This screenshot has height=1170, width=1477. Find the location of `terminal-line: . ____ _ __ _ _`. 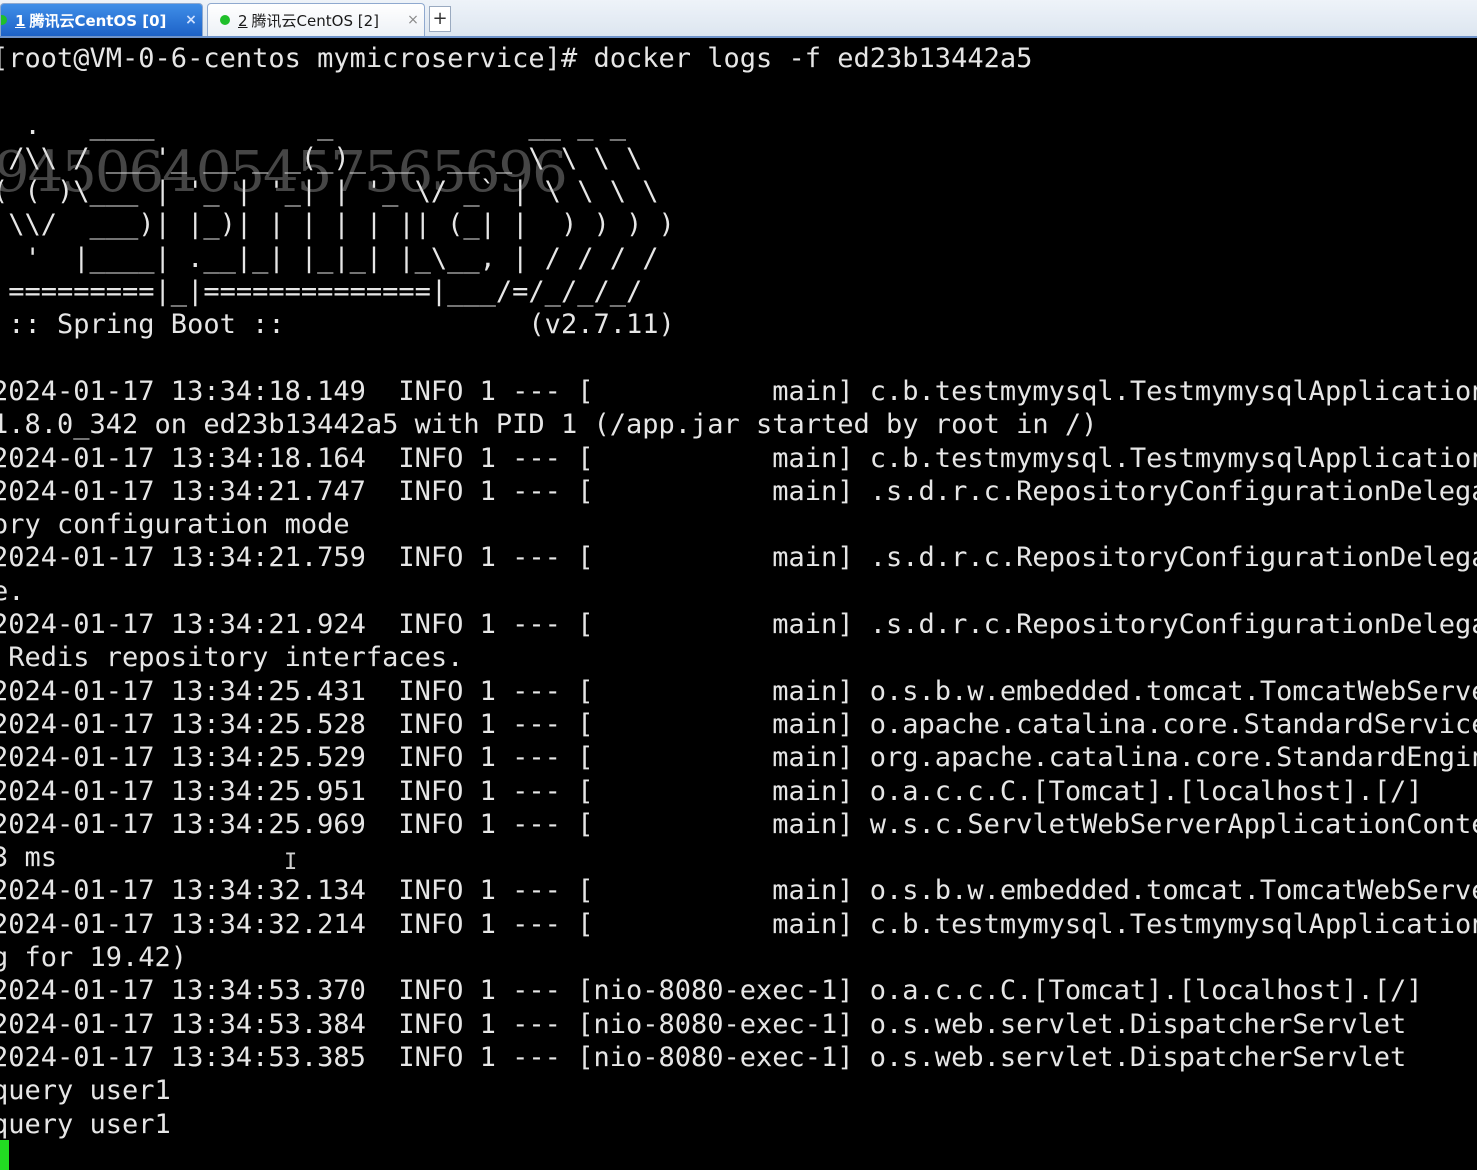

terminal-line: . ____ _ __ _ _ is located at coordinates (313, 125).